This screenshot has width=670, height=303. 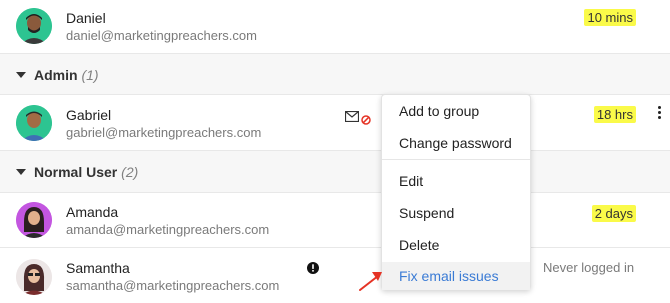 What do you see at coordinates (366, 118) in the screenshot?
I see `blocked-icon` at bounding box center [366, 118].